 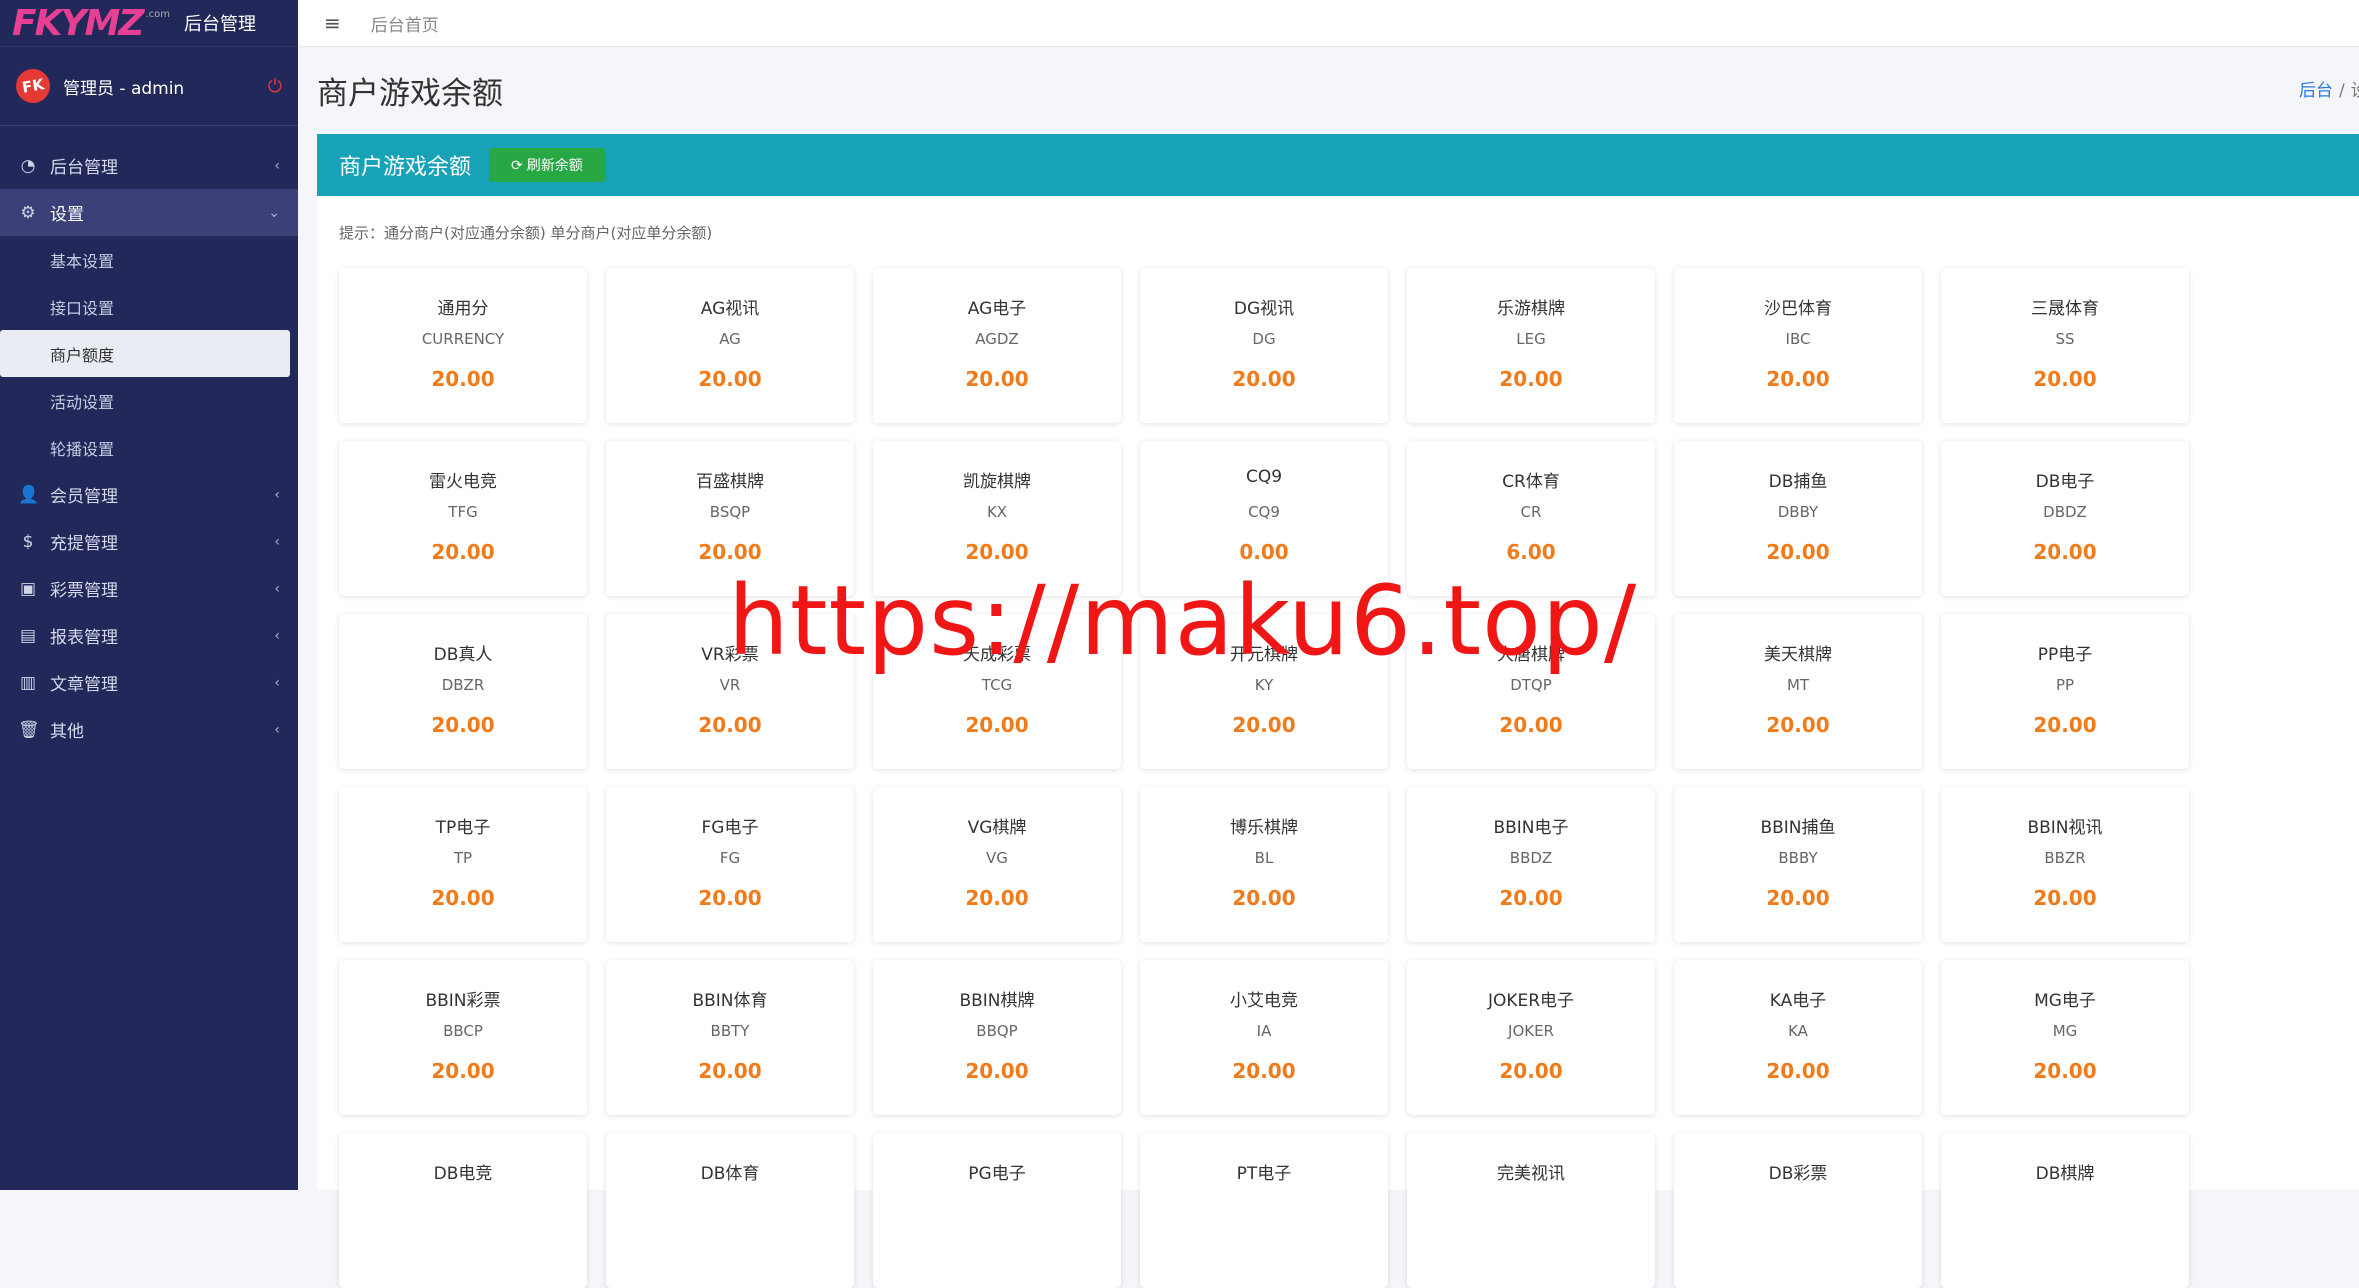 What do you see at coordinates (463, 655) in the screenshot?
I see `card-game-name: DB真人` at bounding box center [463, 655].